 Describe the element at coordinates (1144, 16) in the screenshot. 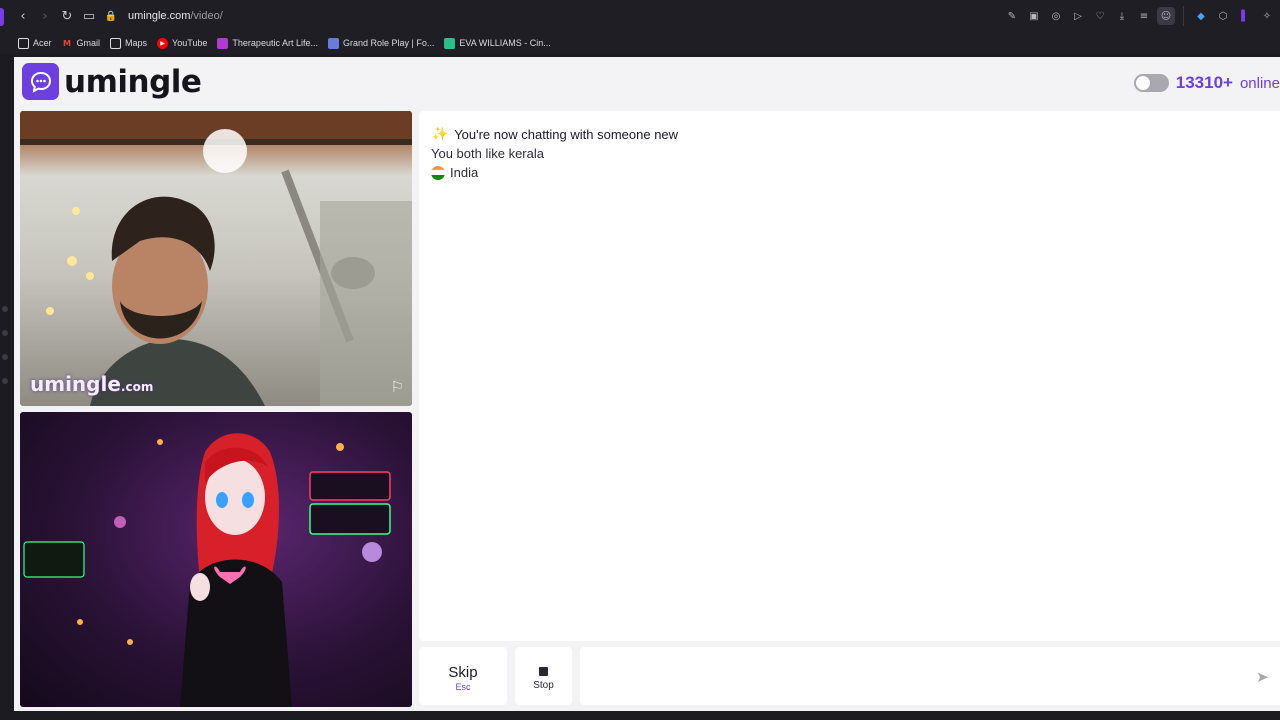

I see `menu-icon: ≡` at that location.